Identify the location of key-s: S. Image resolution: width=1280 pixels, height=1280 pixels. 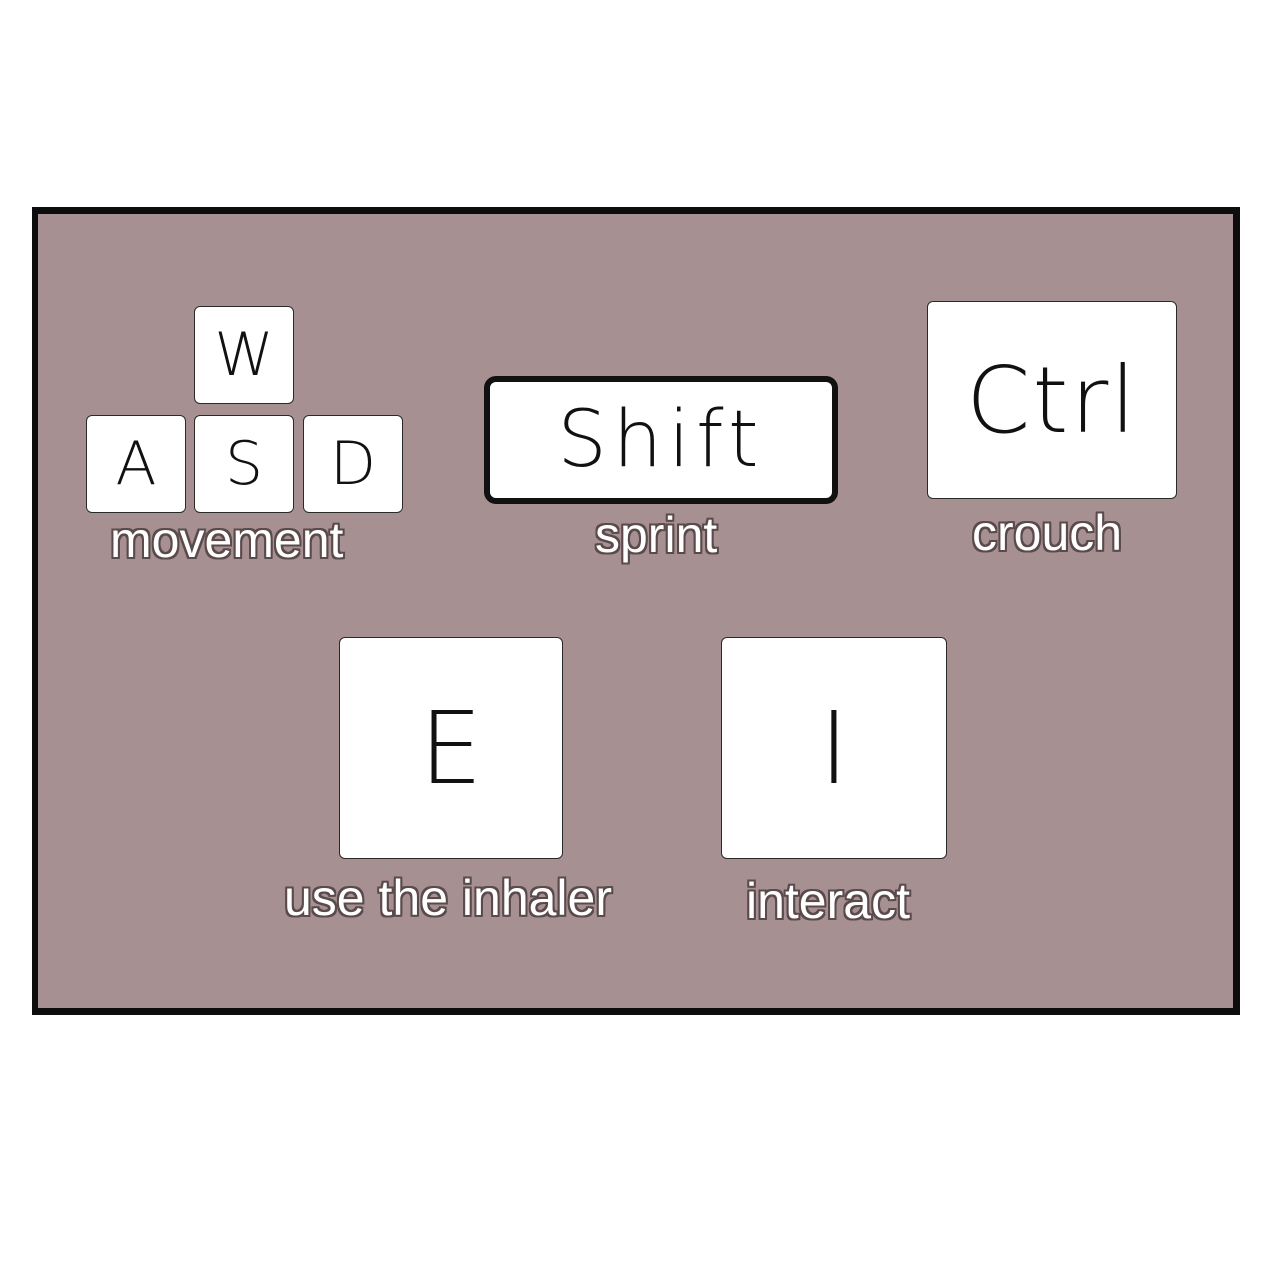
(244, 464).